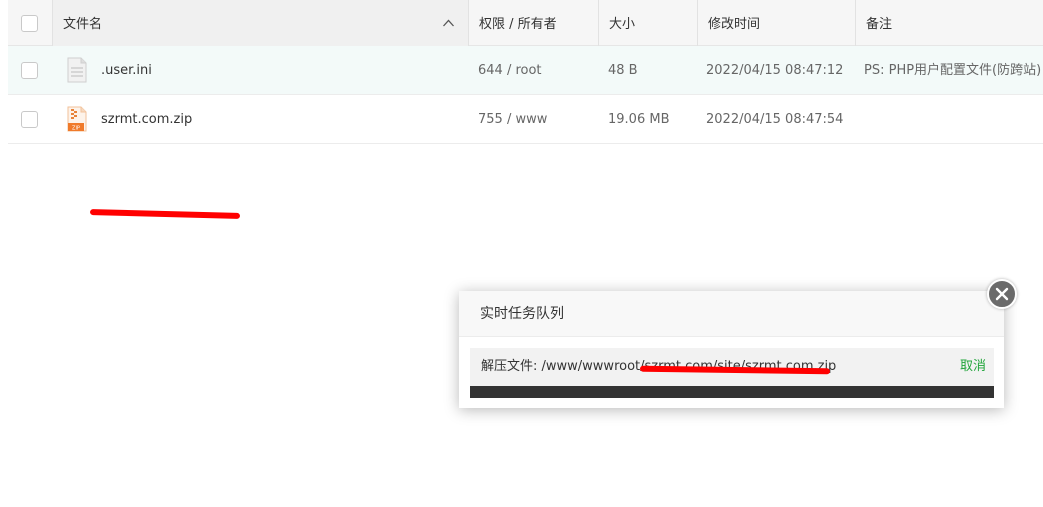 The width and height of the screenshot is (1043, 507). I want to click on sort-ascending-icon, so click(448, 23).